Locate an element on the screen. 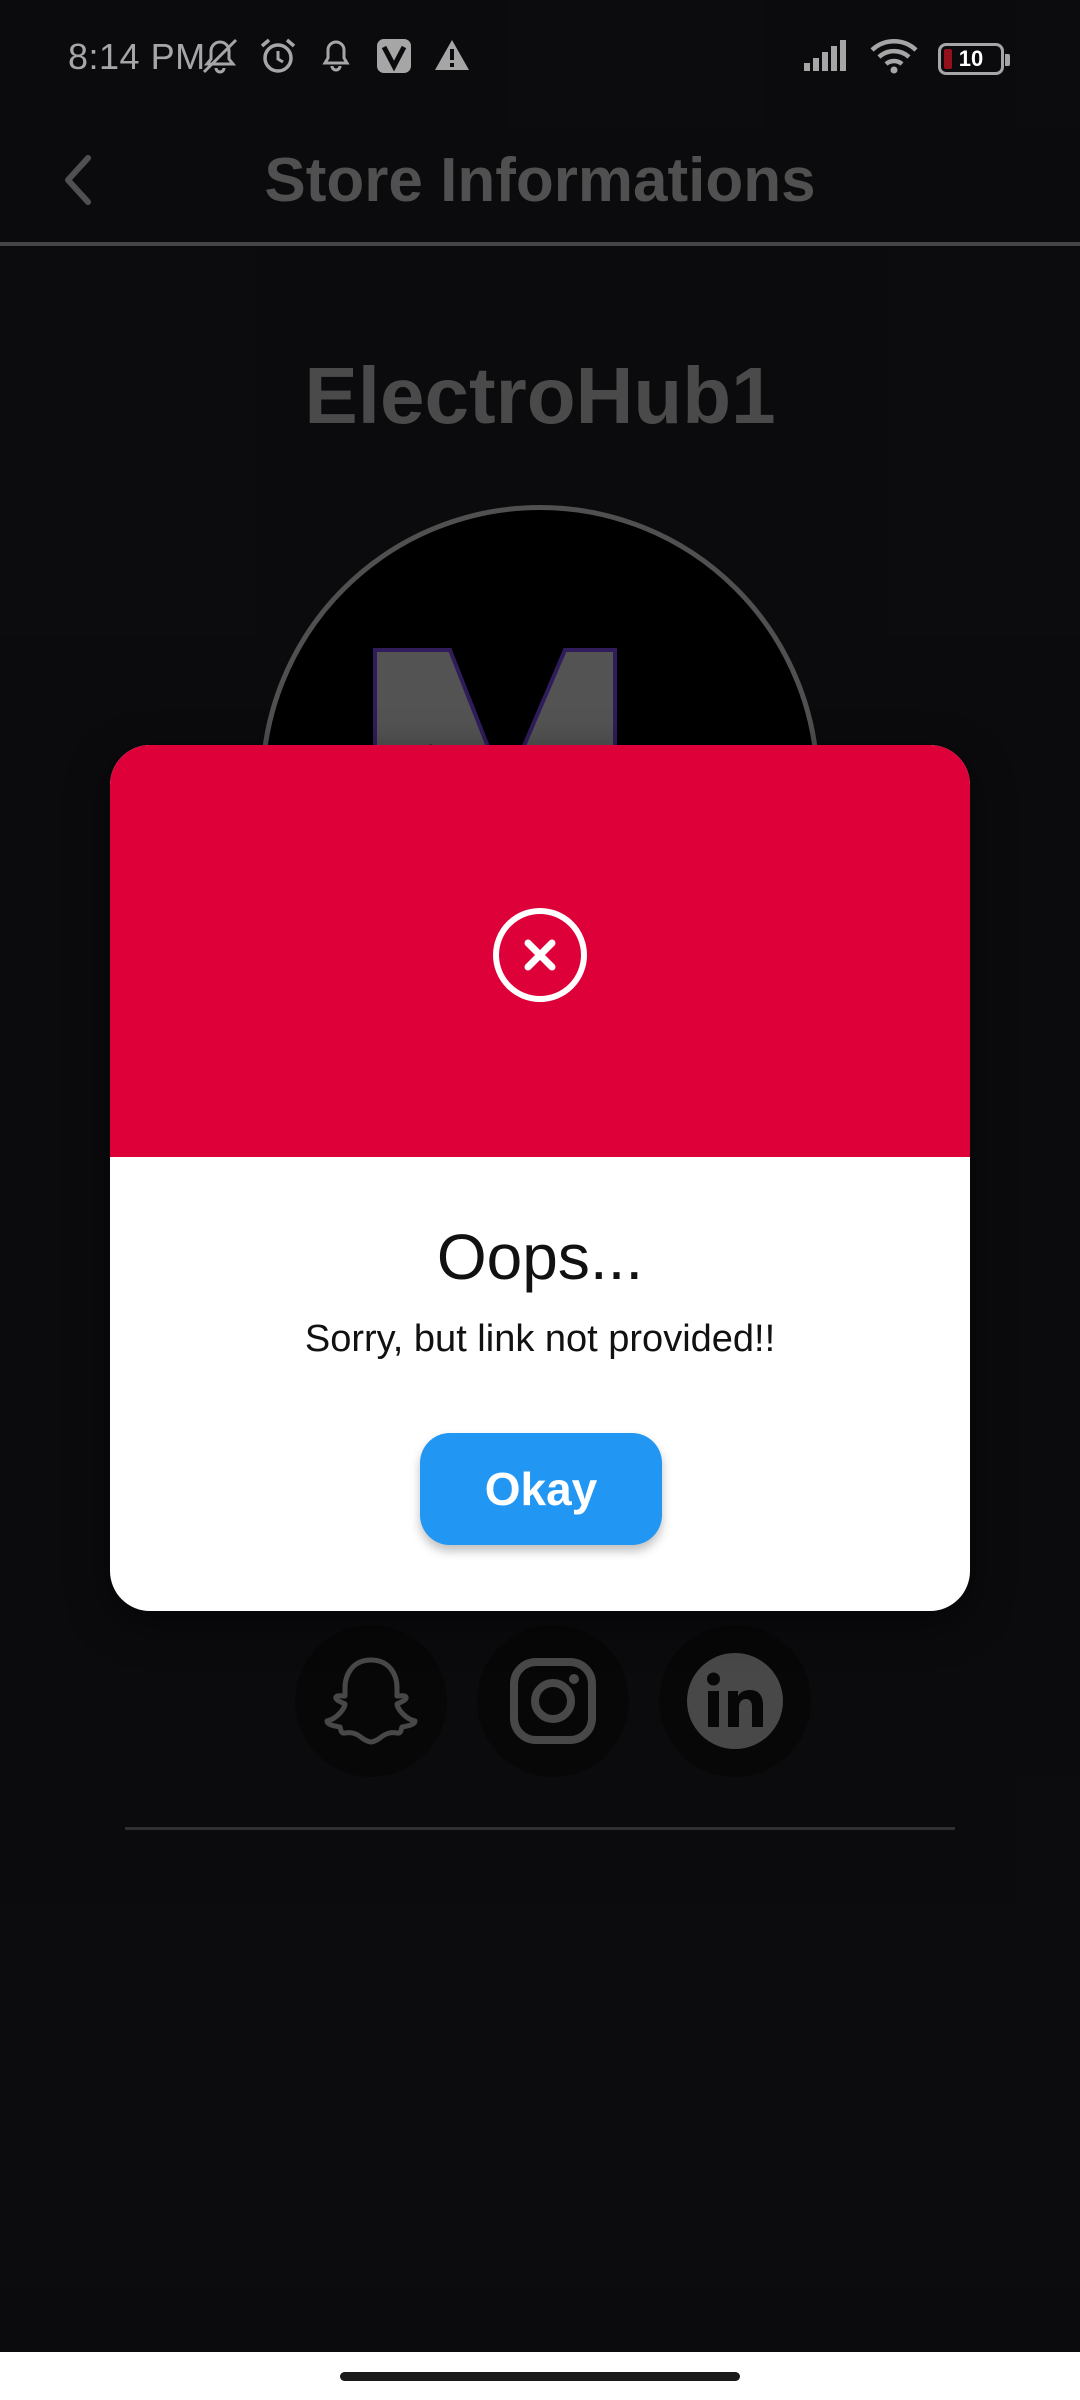 This screenshot has height=2400, width=1080. dialog-header is located at coordinates (540, 951).